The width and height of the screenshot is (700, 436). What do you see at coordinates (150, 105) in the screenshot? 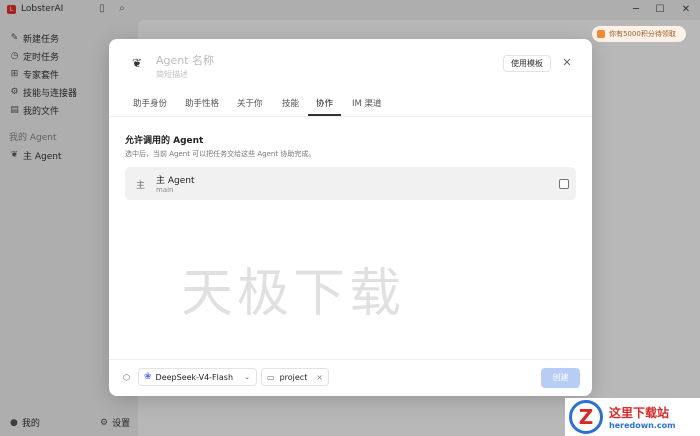
I see `tab-identity: 助手身份` at bounding box center [150, 105].